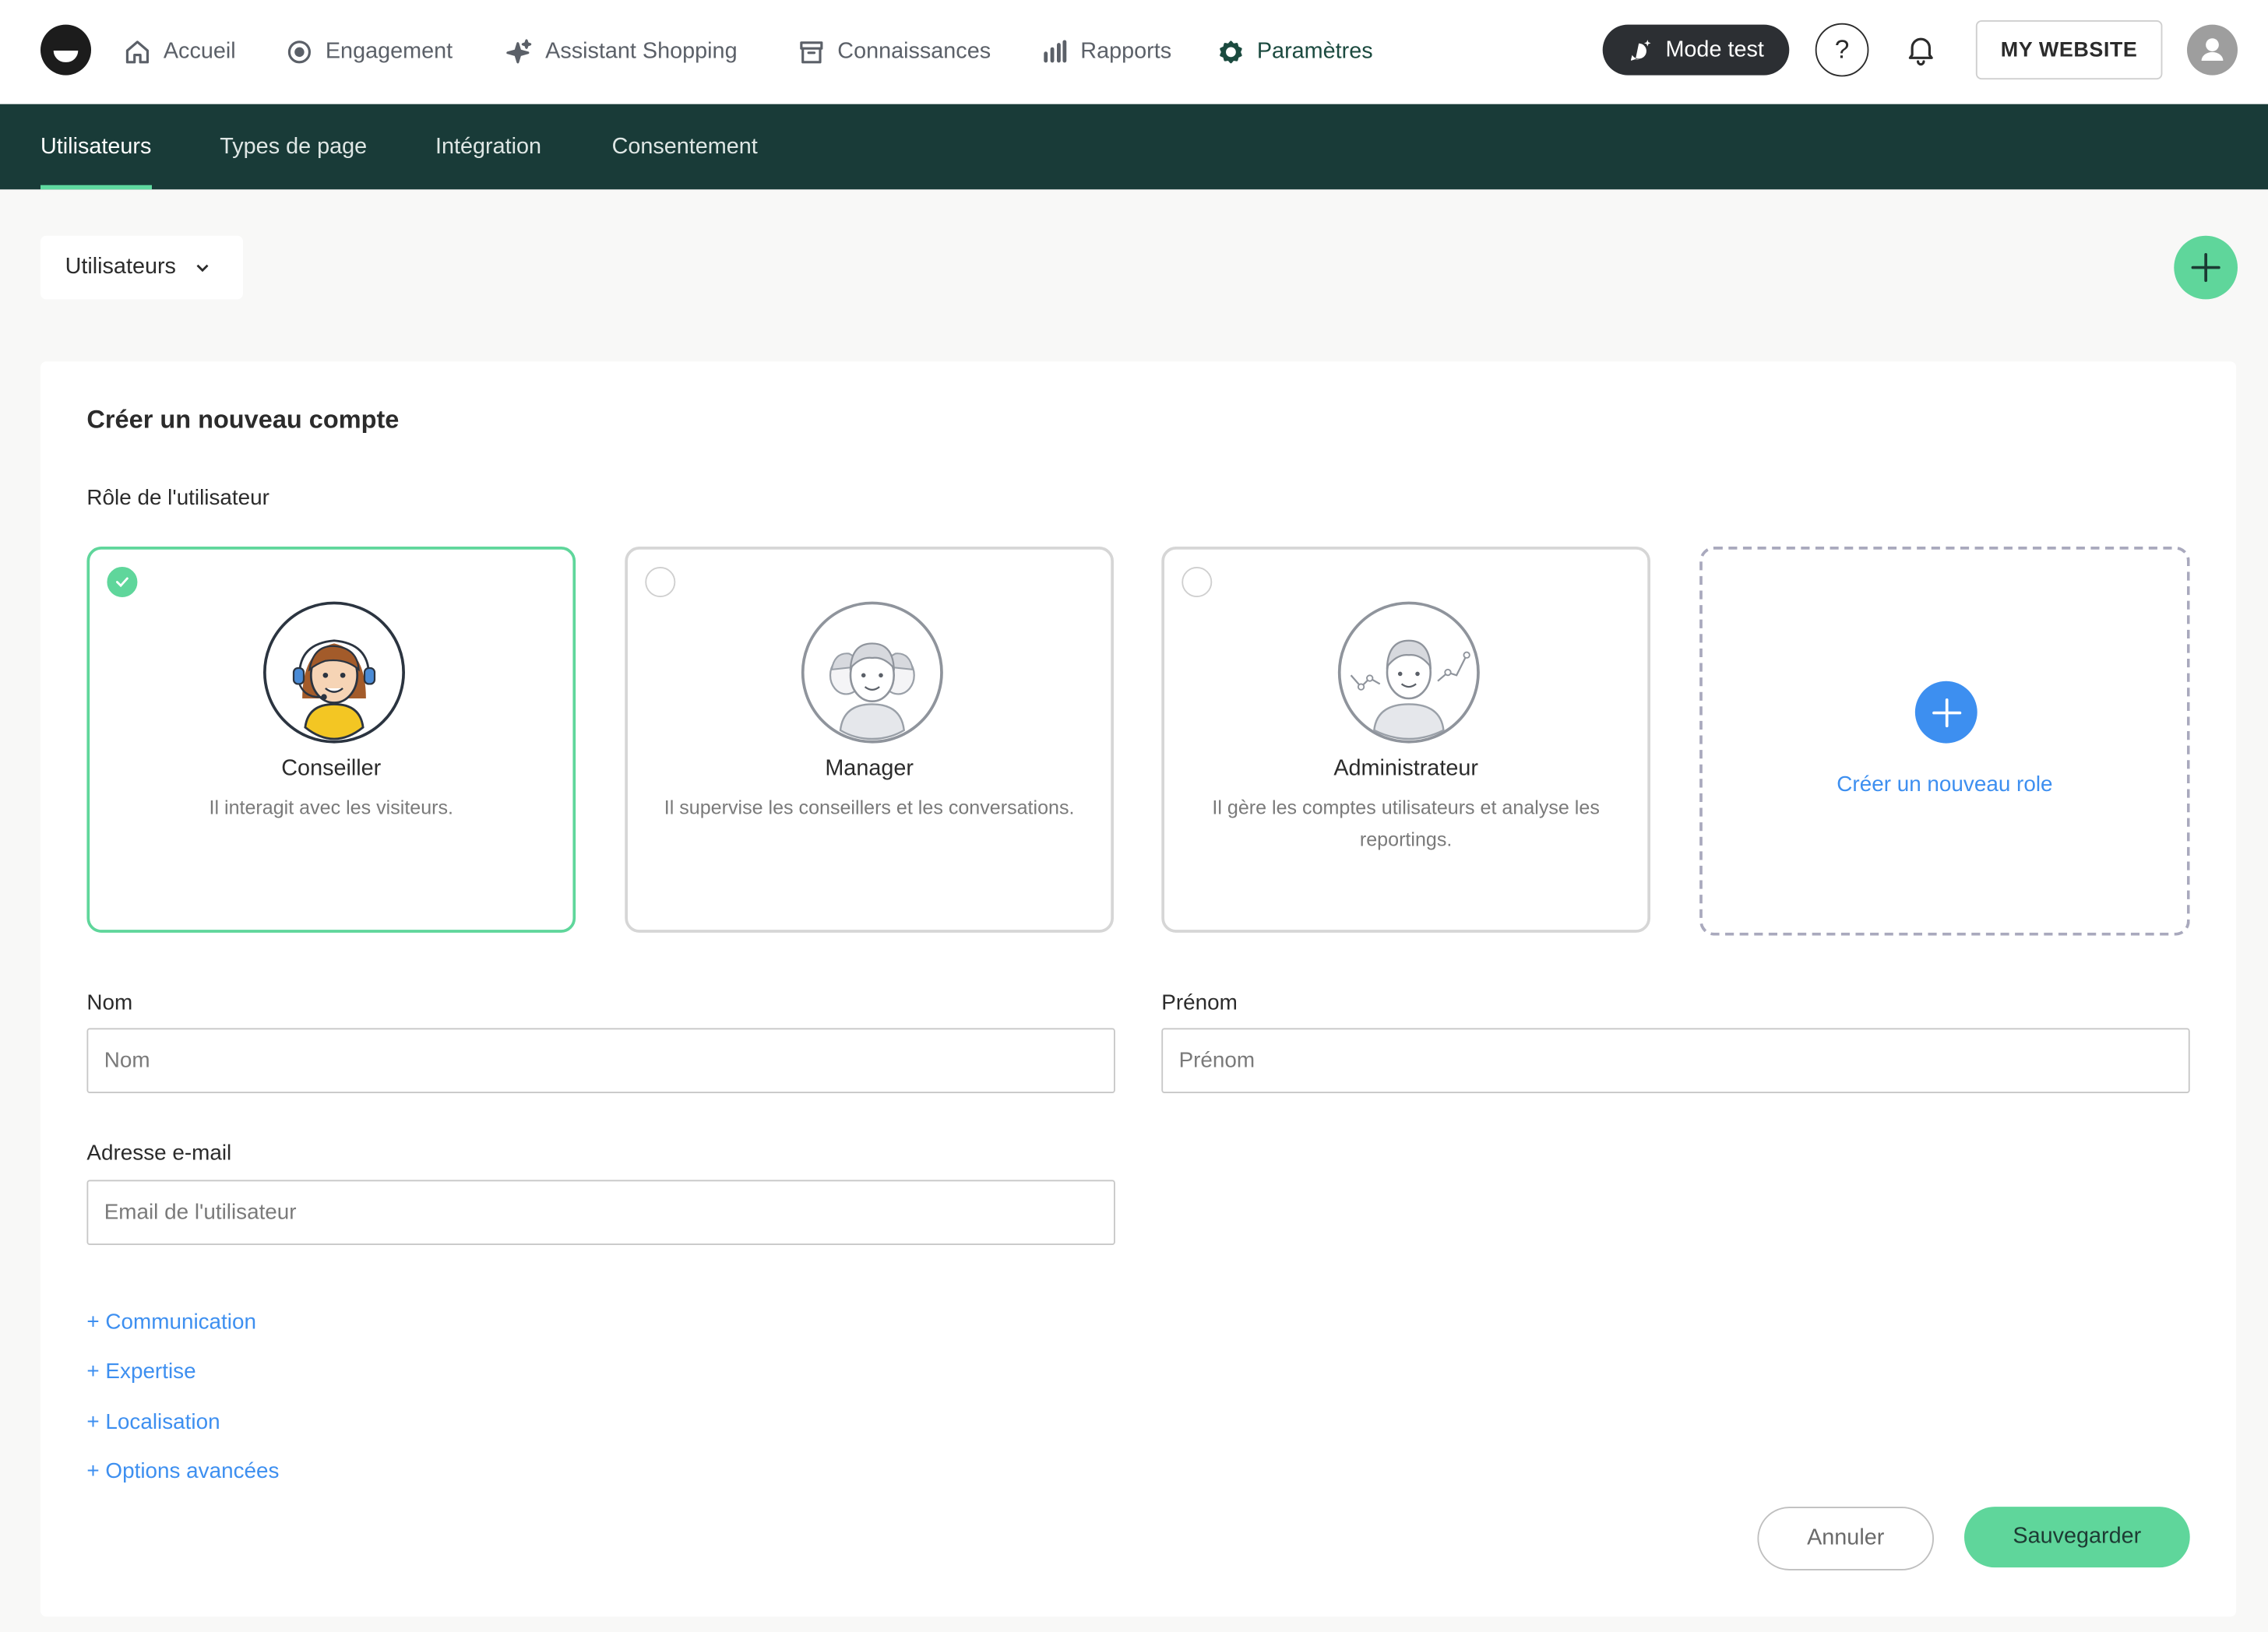 This screenshot has width=2268, height=1632. I want to click on add-user-button, so click(2206, 267).